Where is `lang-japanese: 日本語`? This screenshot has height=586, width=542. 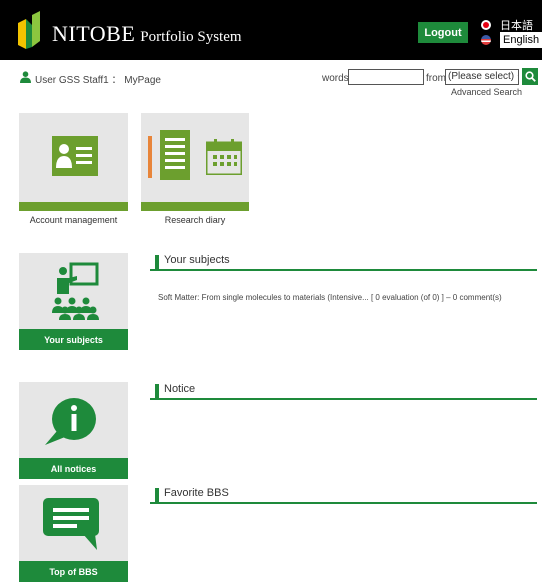
lang-japanese: 日本語 is located at coordinates (507, 25).